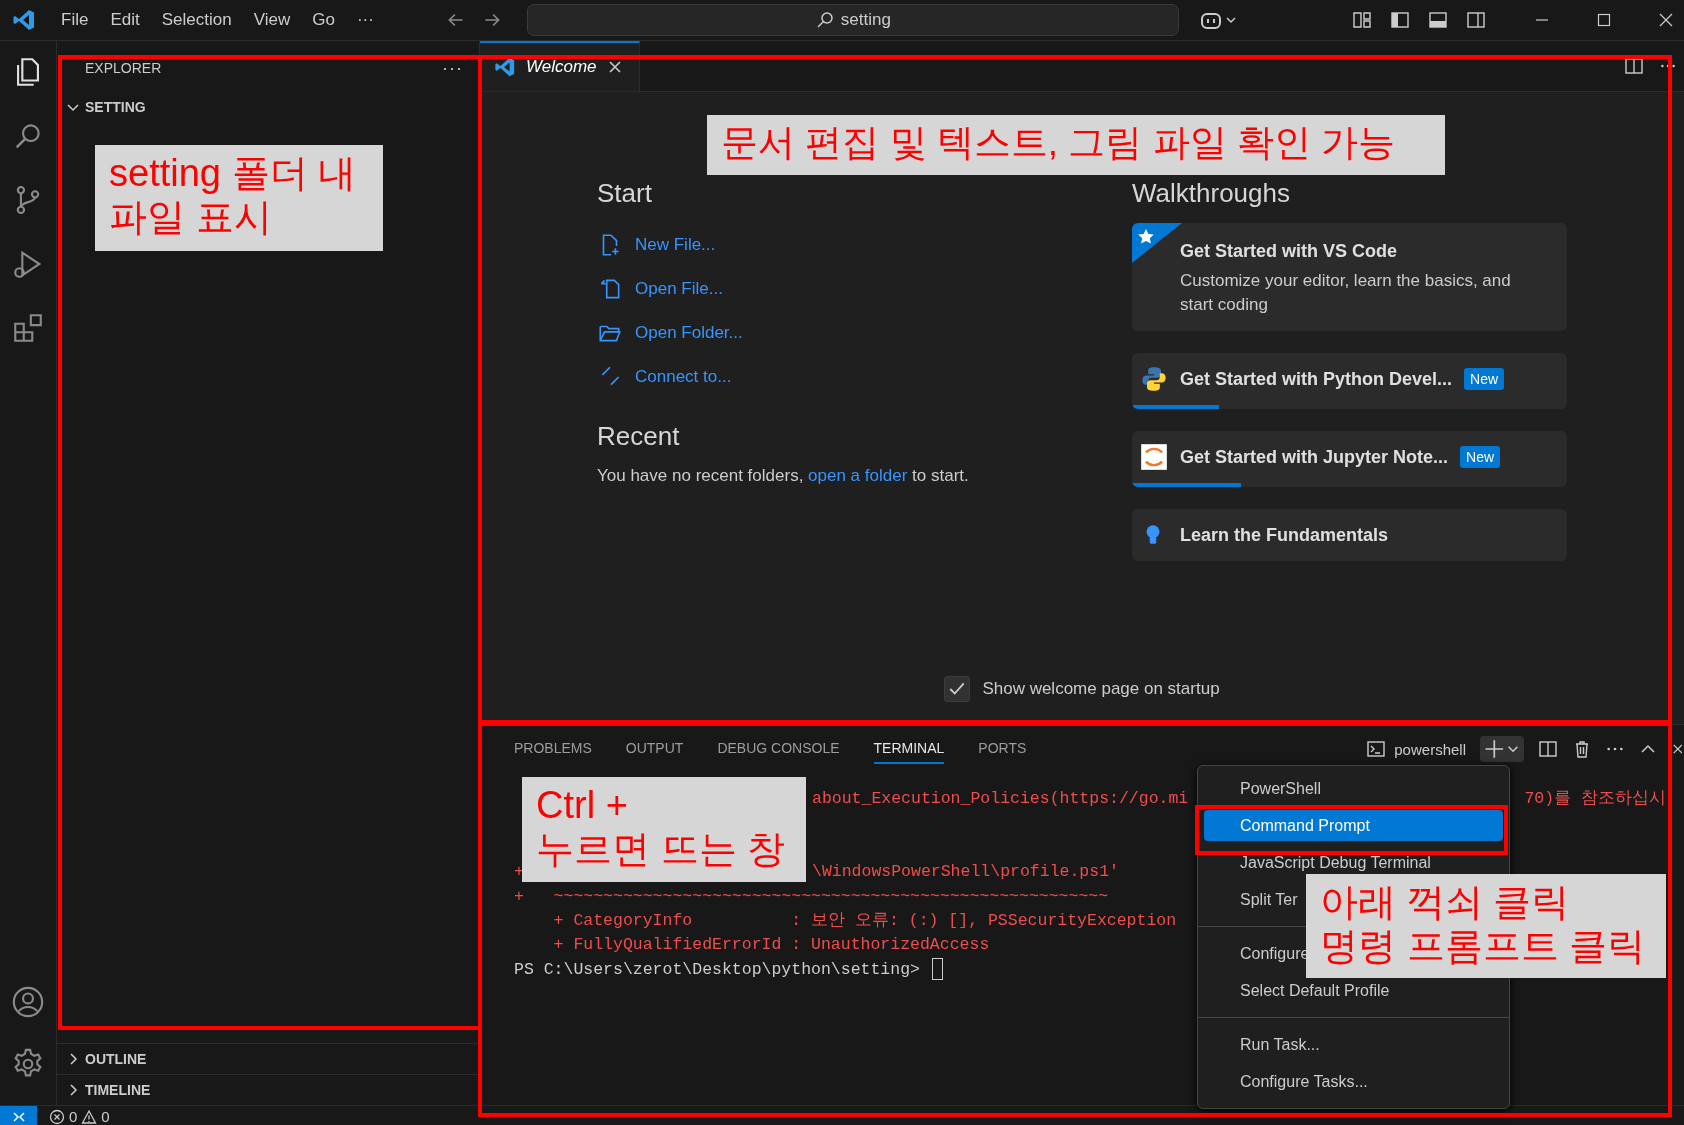 Image resolution: width=1684 pixels, height=1125 pixels. What do you see at coordinates (664, 829) in the screenshot?
I see `annotation-tooltip: Ctrl + 누르면 뜨는 창` at bounding box center [664, 829].